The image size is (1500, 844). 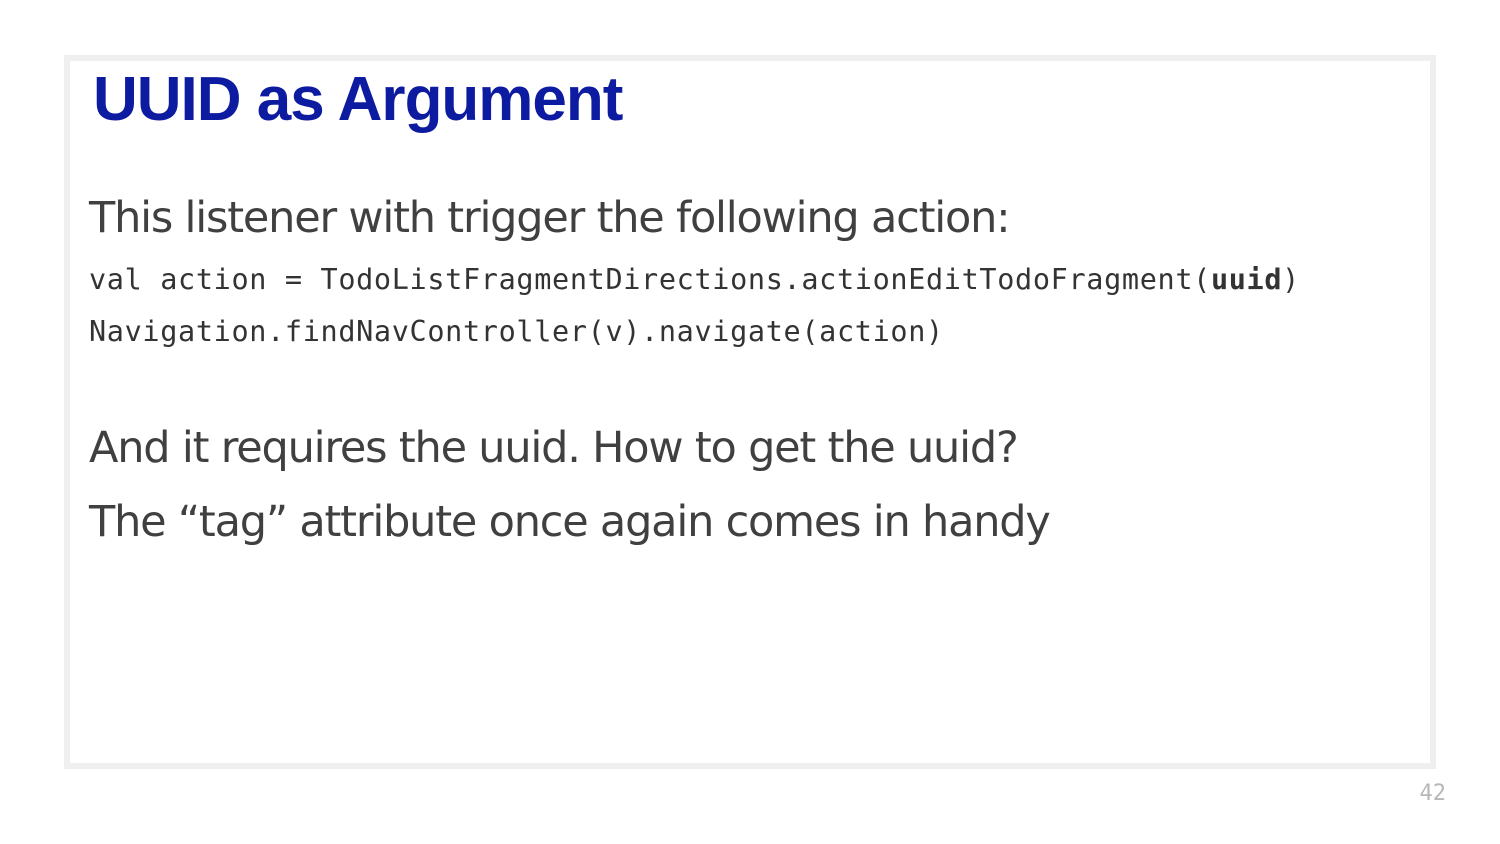 What do you see at coordinates (358, 99) in the screenshot?
I see `slide-title: UUID as Argument` at bounding box center [358, 99].